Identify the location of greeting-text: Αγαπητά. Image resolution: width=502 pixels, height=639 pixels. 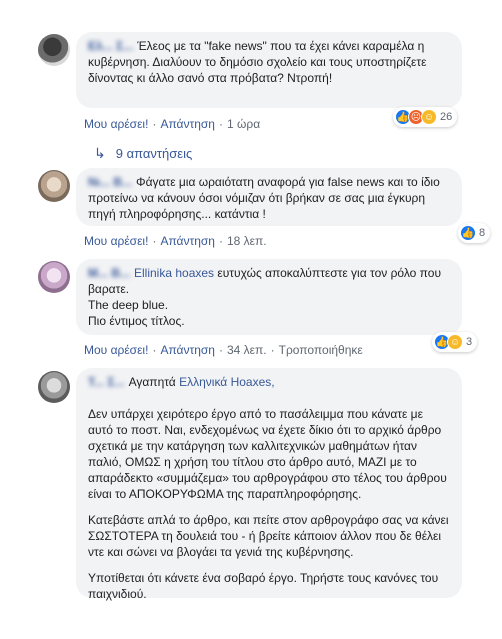
(152, 382).